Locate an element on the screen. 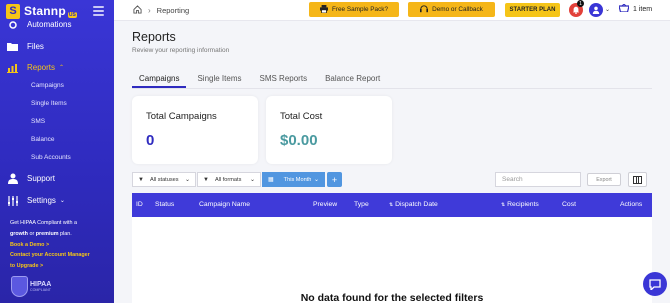 This screenshot has height=303, width=670. starter-plan-button: STARTER PLAN is located at coordinates (532, 10).